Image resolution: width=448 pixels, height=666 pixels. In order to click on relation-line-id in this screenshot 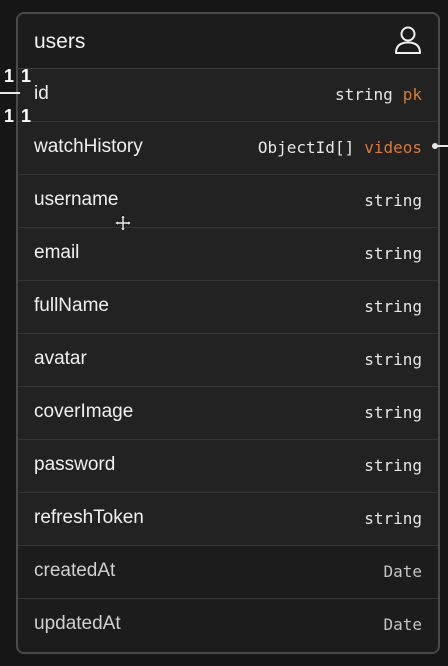, I will do `click(10, 93)`.